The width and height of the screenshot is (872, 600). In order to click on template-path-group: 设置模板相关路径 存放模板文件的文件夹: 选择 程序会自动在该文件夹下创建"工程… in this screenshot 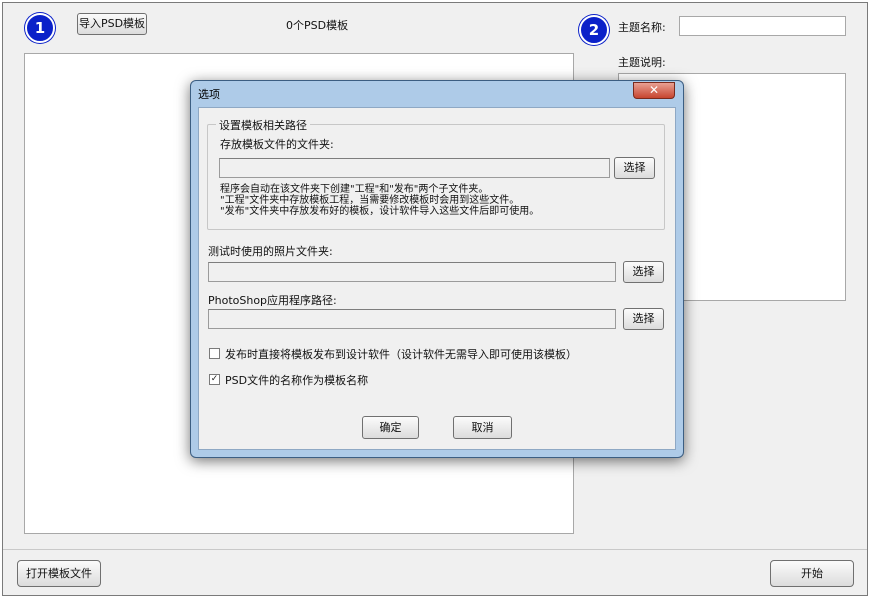, I will do `click(436, 173)`.